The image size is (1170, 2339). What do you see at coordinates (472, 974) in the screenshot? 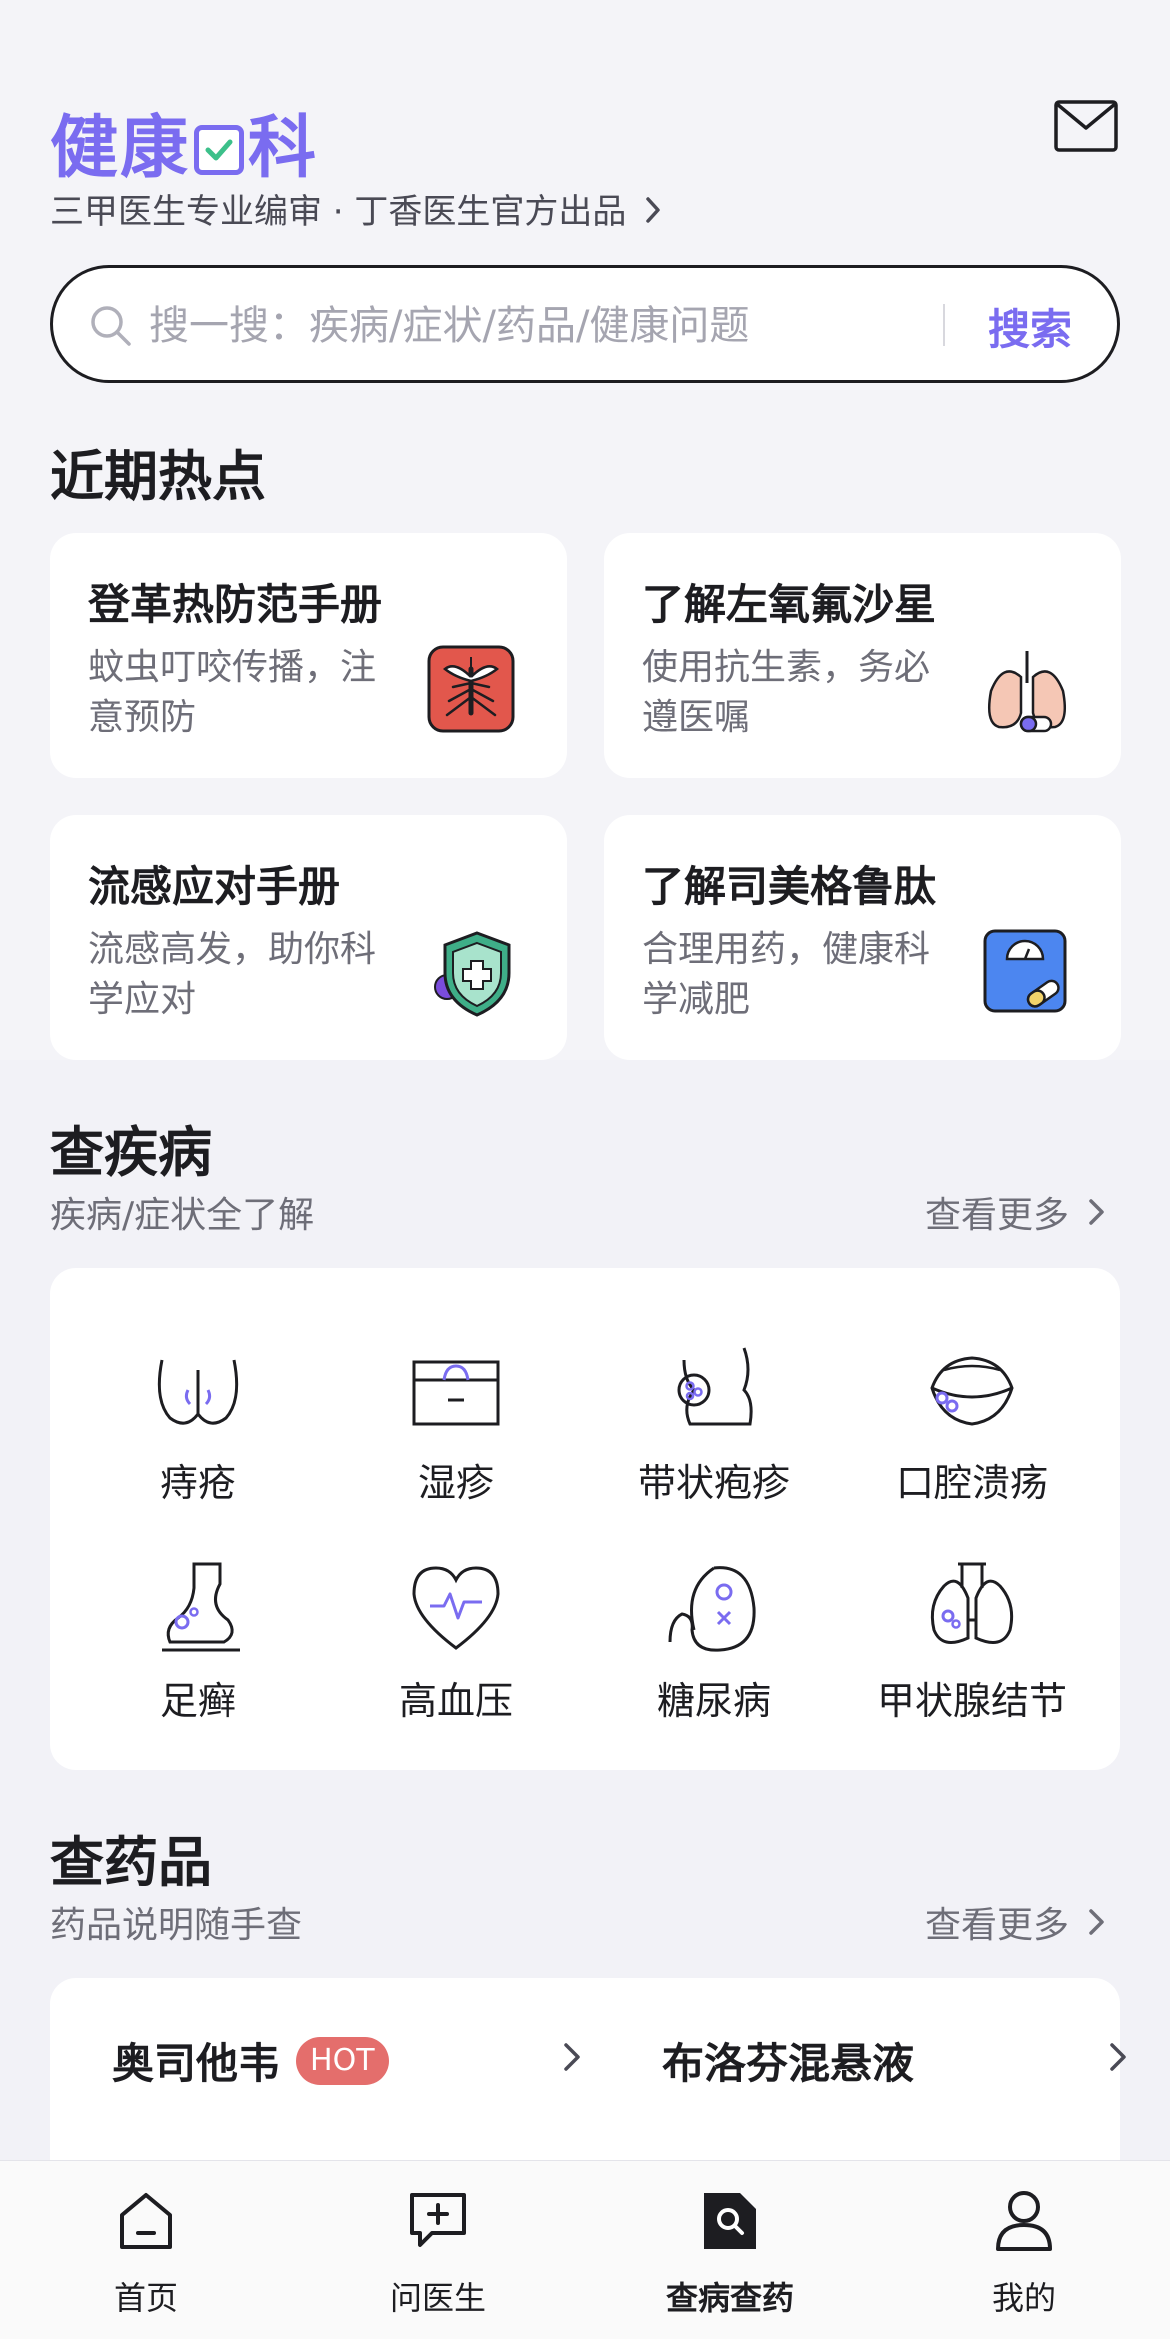
I see `shield-icon` at bounding box center [472, 974].